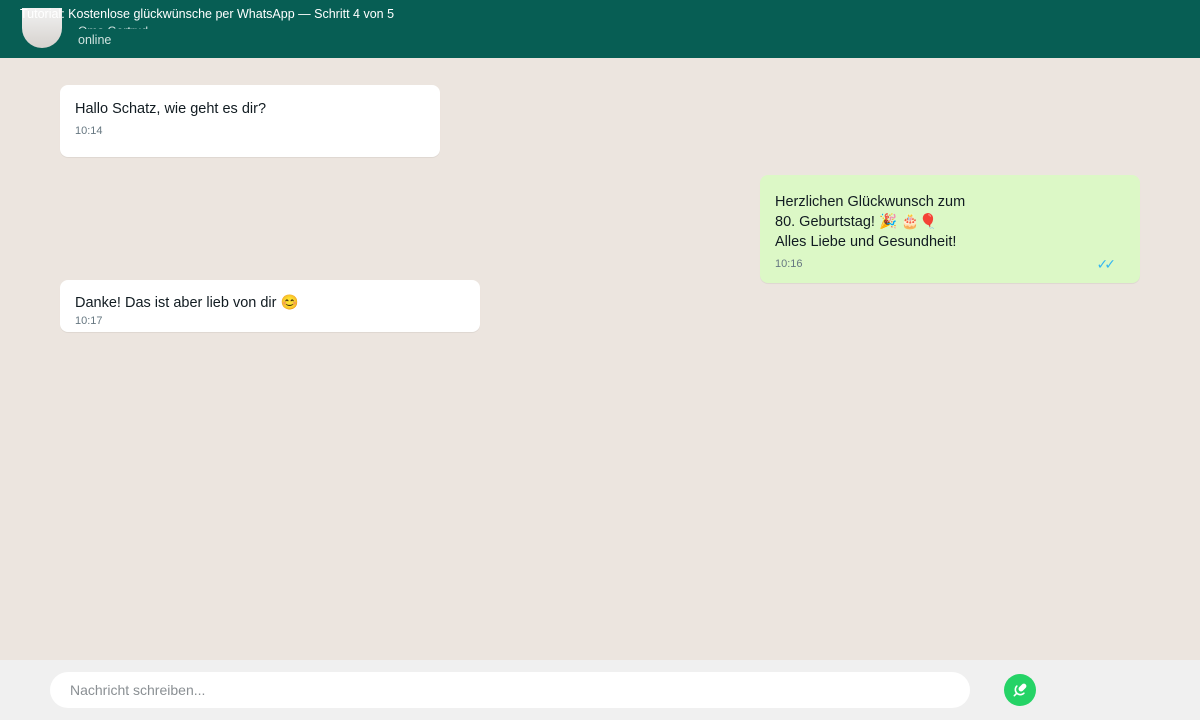  I want to click on message-composer, so click(600, 690).